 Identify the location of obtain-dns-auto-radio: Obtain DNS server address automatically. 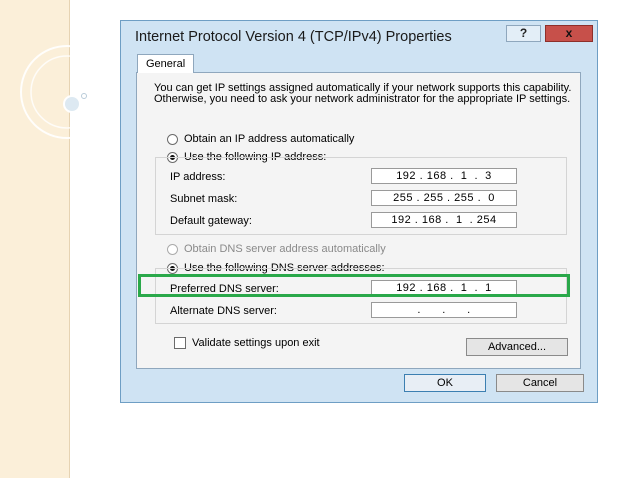
(276, 249).